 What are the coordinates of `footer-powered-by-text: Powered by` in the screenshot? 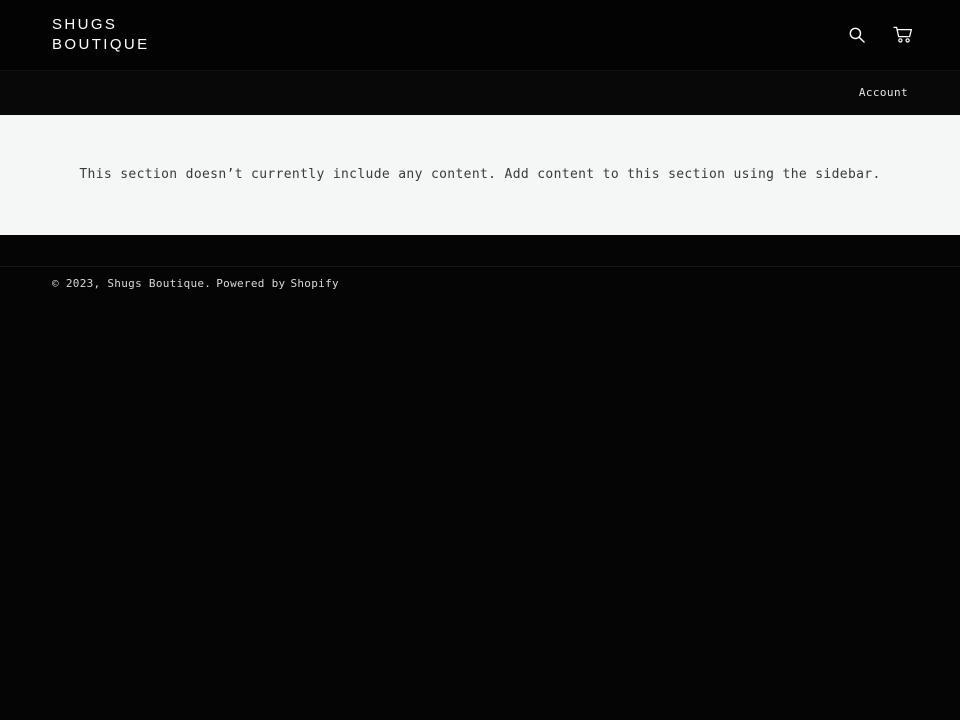 It's located at (251, 283).